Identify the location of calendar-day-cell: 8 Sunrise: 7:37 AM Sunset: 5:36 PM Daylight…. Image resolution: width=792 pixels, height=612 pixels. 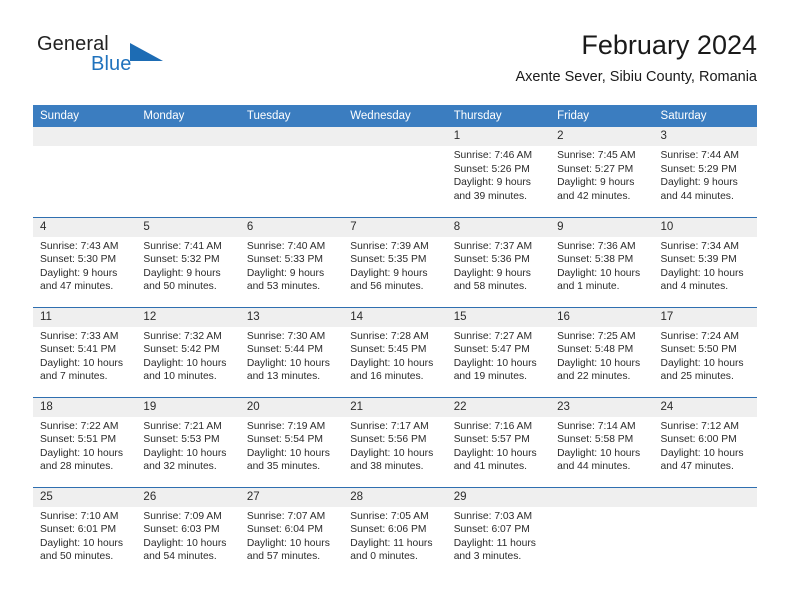
(498, 261).